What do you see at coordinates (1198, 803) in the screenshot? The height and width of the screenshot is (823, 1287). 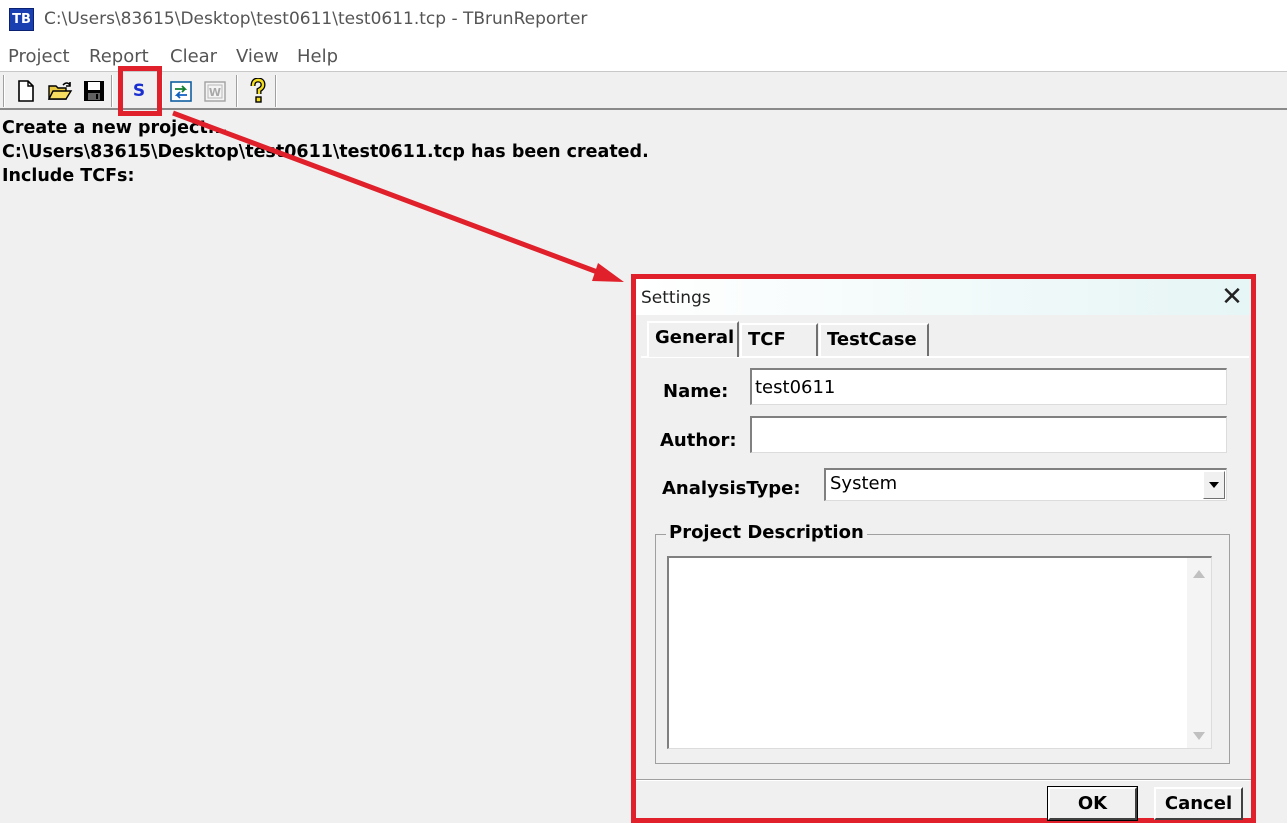 I see `cancel-button: Cancel` at bounding box center [1198, 803].